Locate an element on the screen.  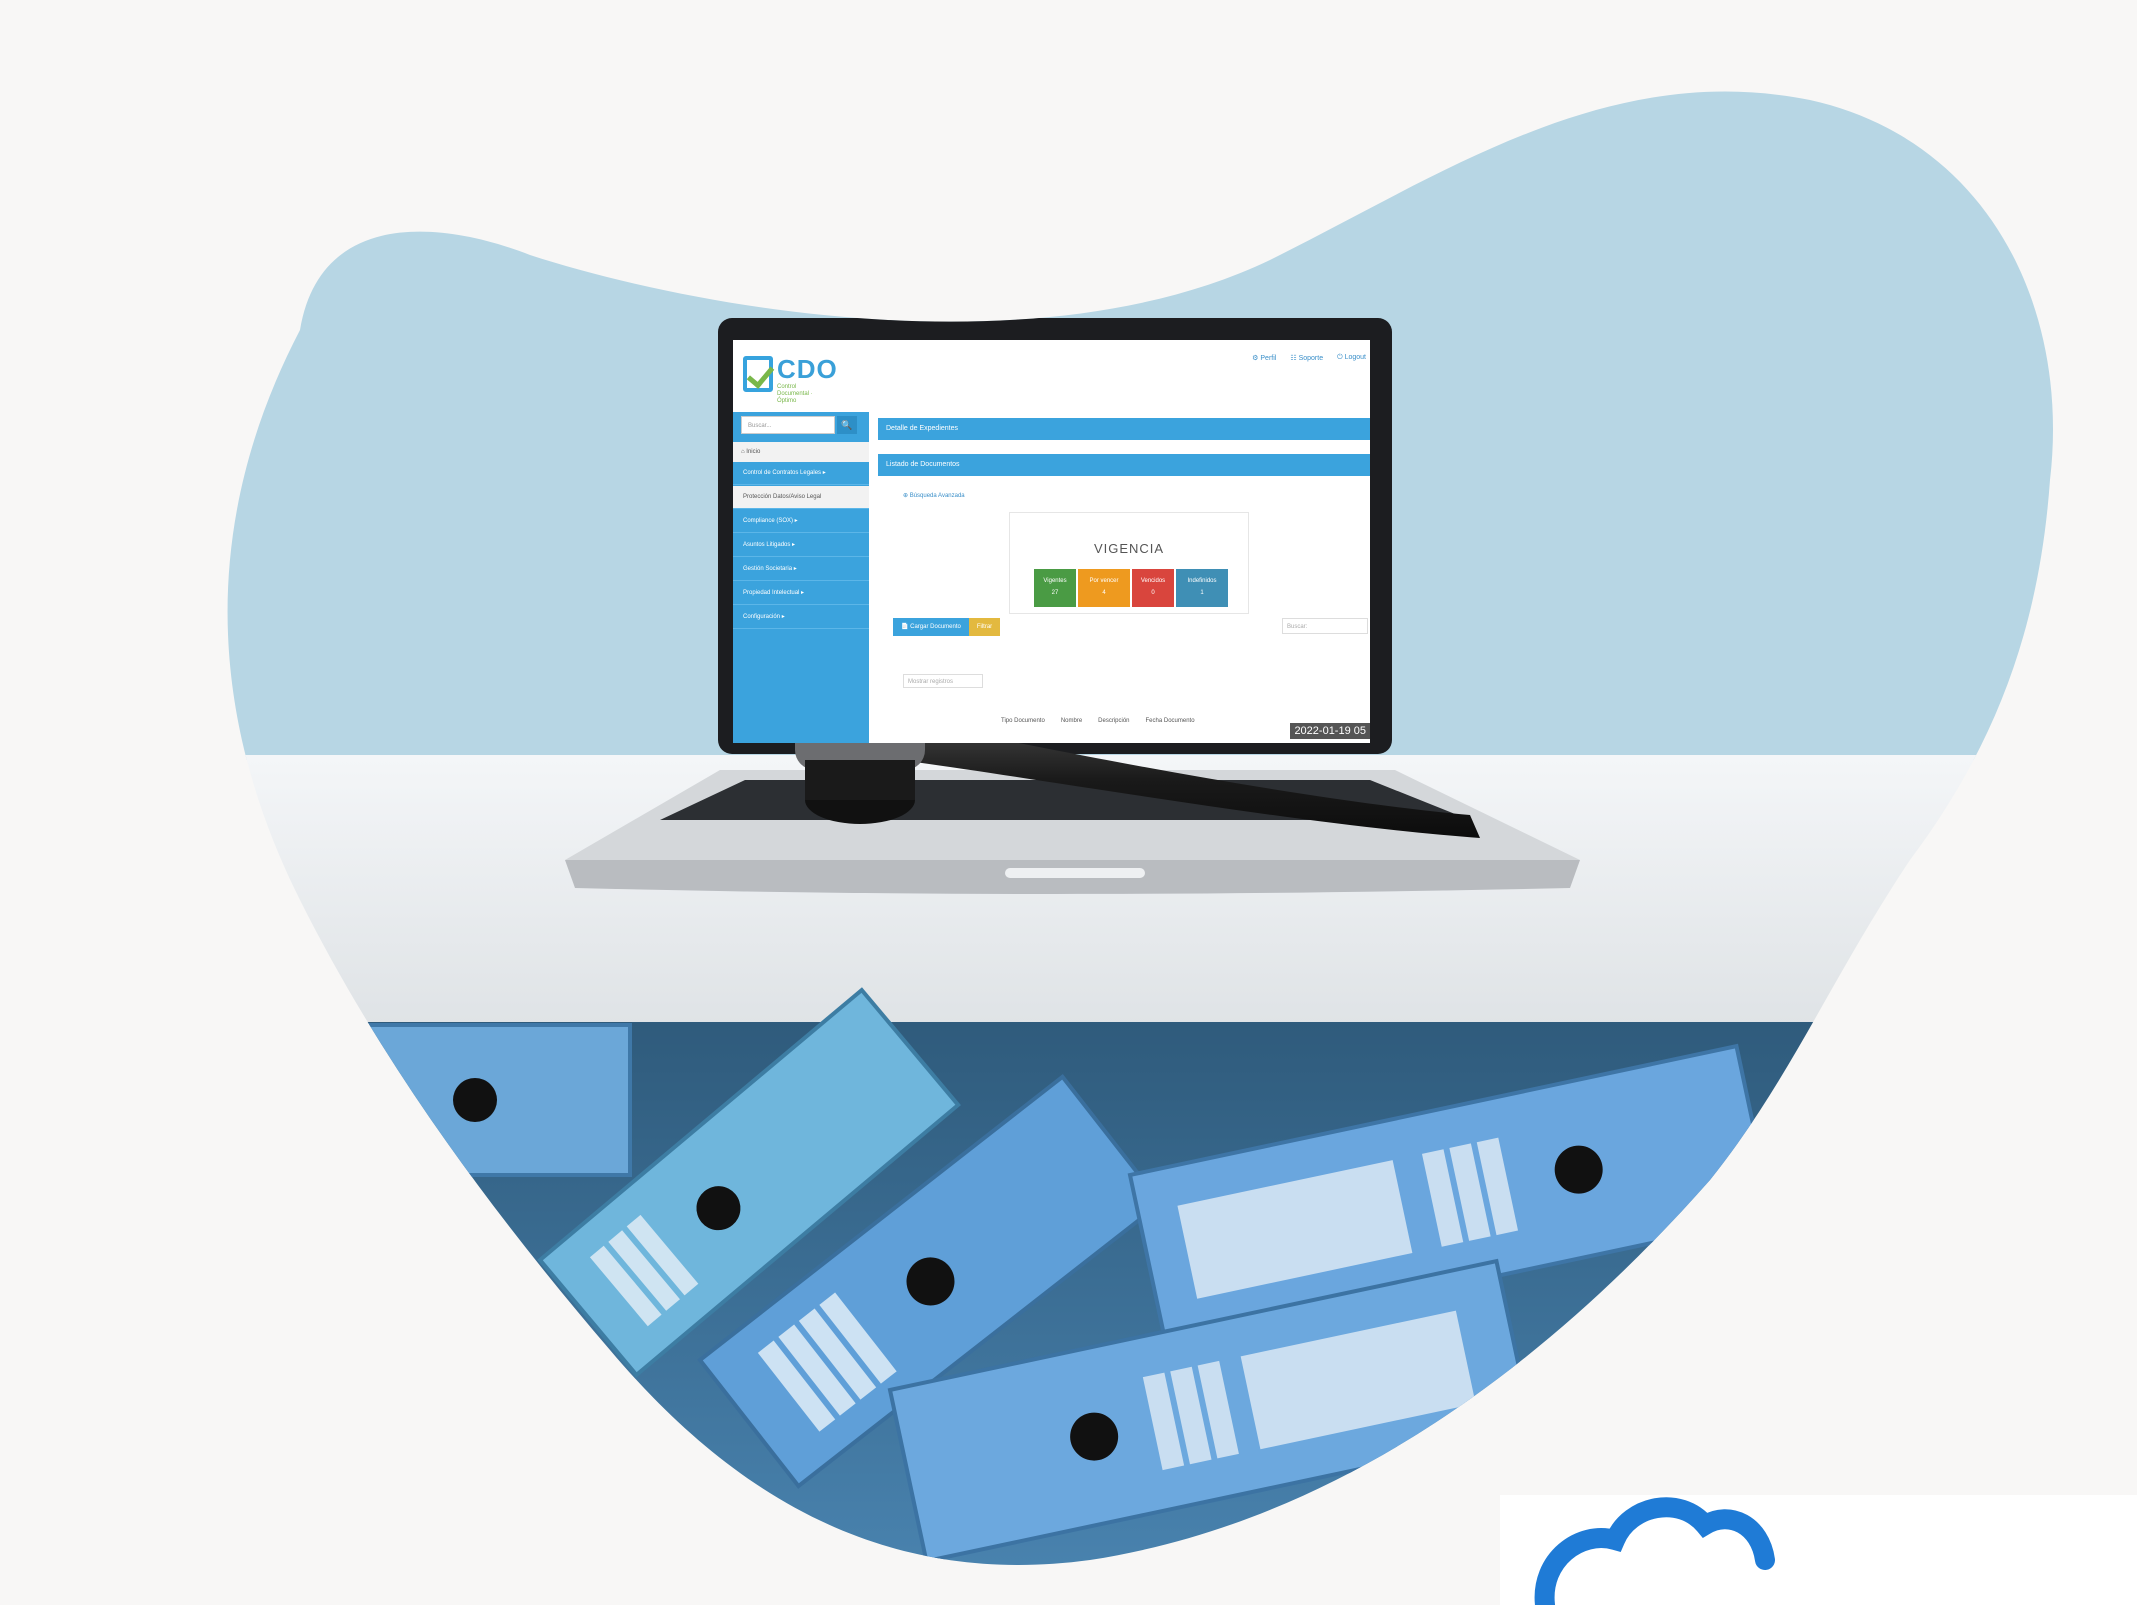
column-header: Fecha Documento is located at coordinates (1170, 721).